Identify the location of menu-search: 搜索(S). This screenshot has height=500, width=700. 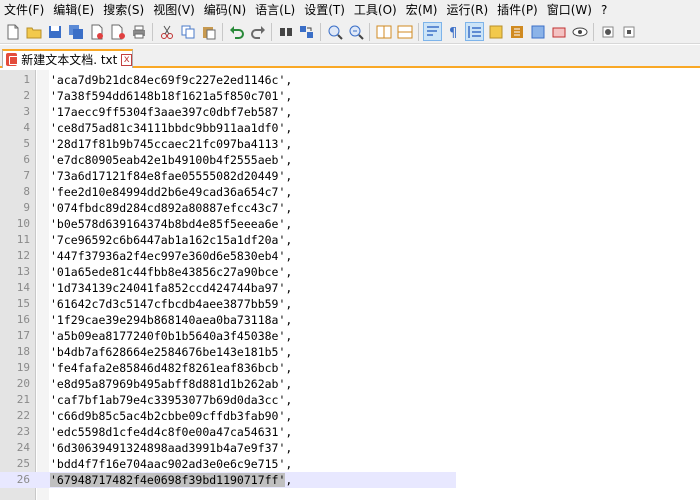
(123, 10).